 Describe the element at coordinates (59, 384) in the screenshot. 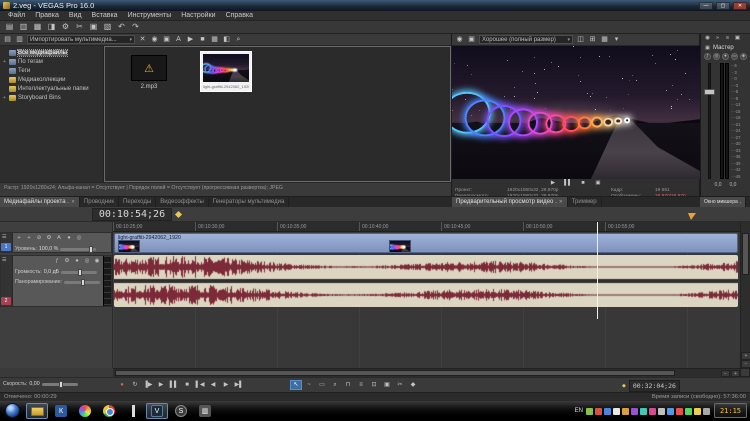

I see `rate-slider` at that location.